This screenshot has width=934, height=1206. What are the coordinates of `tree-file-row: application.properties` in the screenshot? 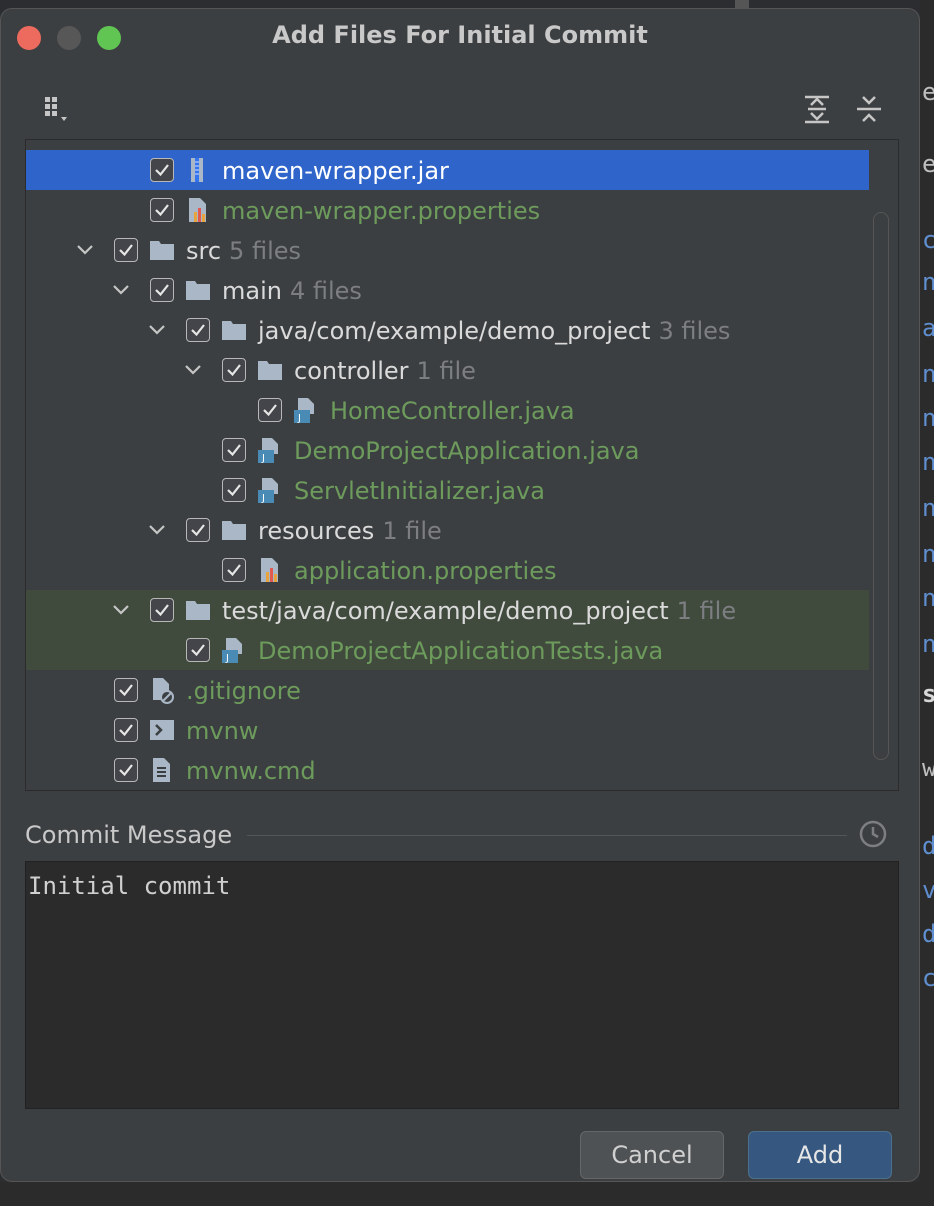 It's located at (447, 570).